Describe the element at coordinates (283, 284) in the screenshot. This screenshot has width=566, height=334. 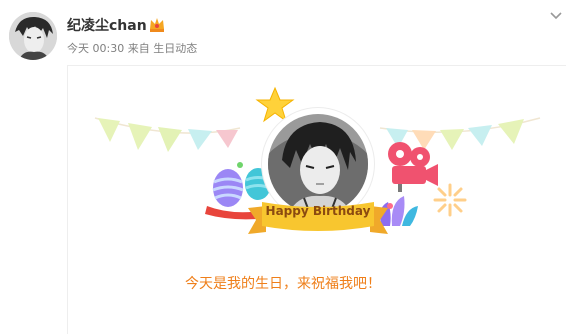
I see `birthday-message: 今天是我的生日，来祝福我吧！` at that location.